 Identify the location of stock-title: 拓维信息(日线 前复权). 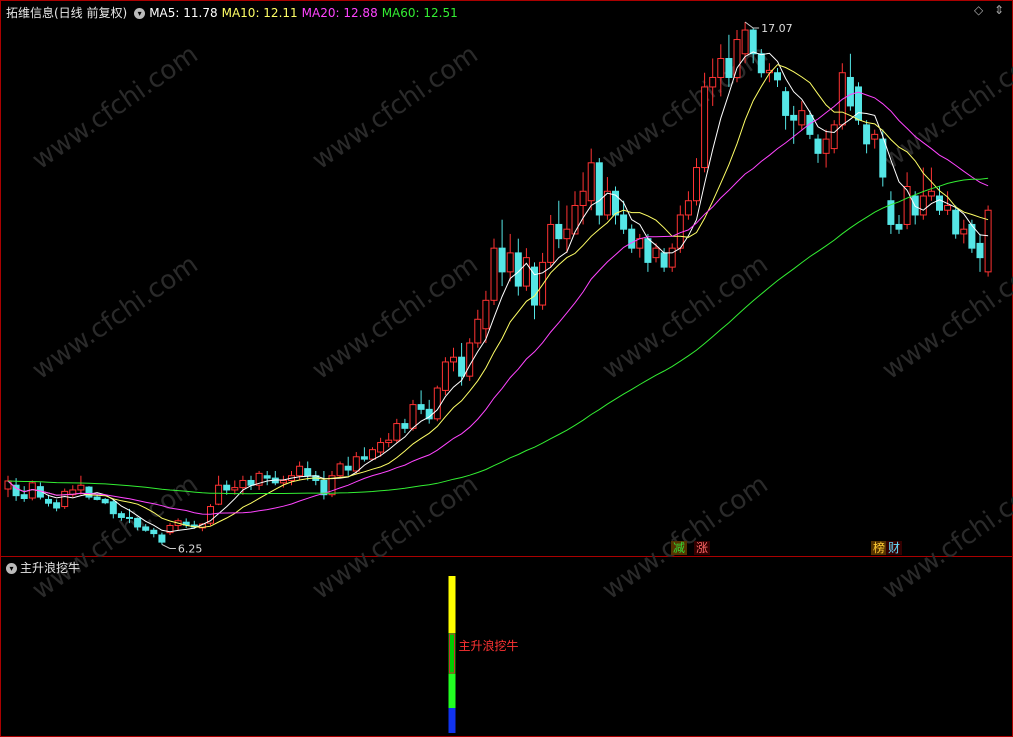
(67, 13).